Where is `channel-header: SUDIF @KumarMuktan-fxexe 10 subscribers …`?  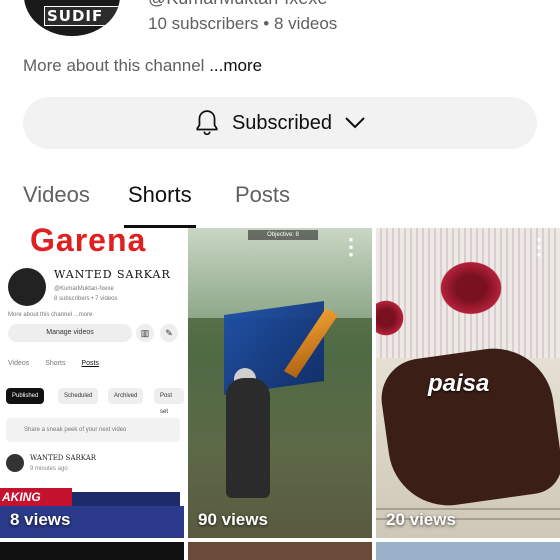
channel-header: SUDIF @KumarMuktan-fxexe 10 subscribers … is located at coordinates (280, 28).